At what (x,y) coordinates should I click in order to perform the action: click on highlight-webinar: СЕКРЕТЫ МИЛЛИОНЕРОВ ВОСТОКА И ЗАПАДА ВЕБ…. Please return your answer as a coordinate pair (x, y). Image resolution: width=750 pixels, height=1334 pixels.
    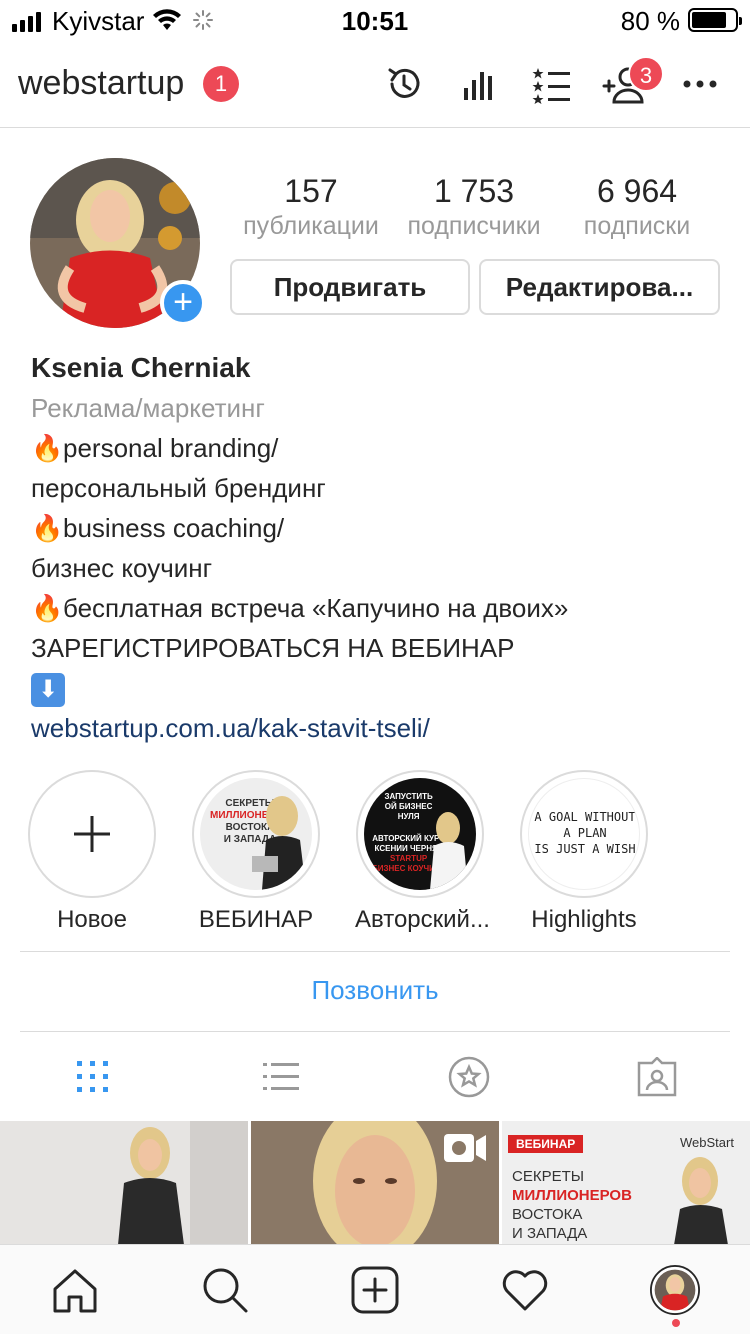
    Looking at the image, I should click on (256, 852).